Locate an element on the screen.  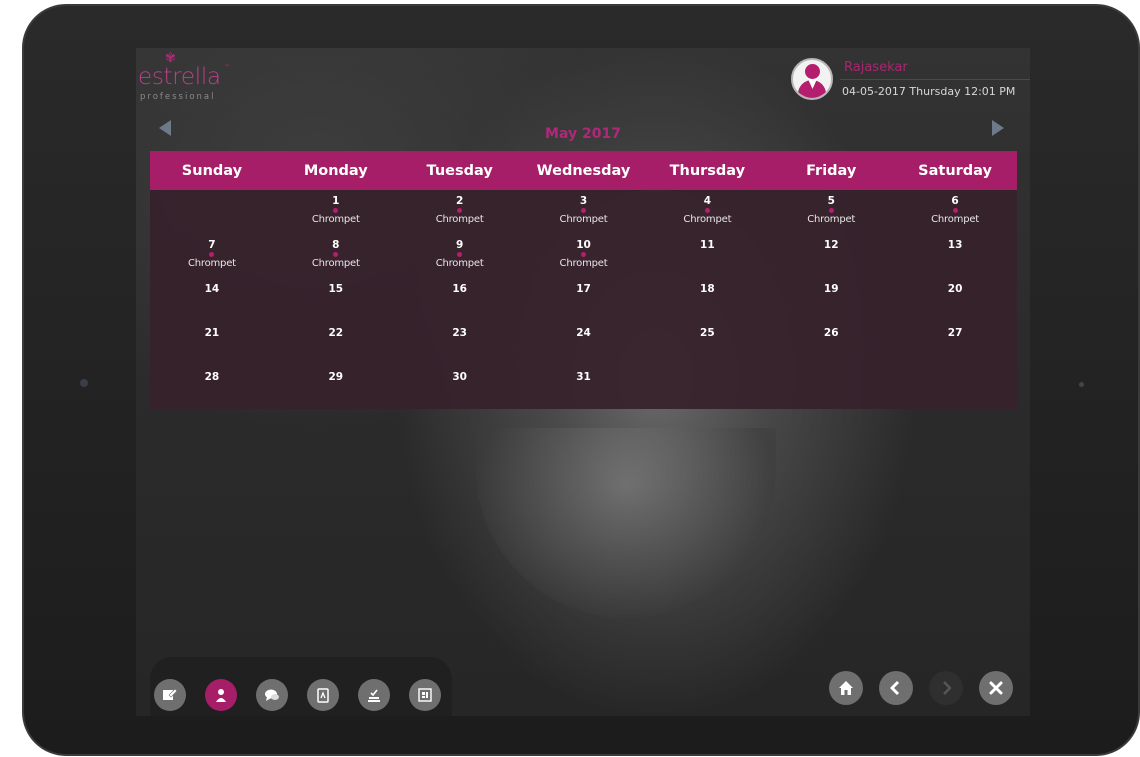
calendar-day: 13 is located at coordinates (955, 256).